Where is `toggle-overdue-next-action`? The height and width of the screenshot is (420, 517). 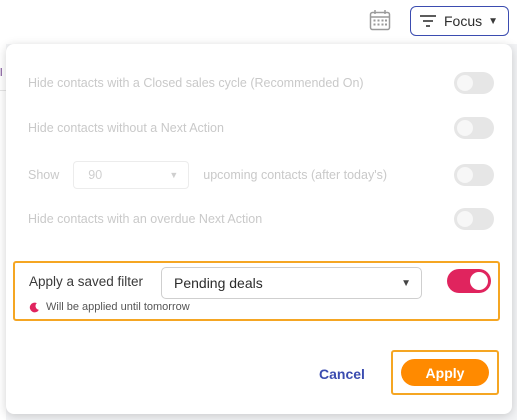
toggle-overdue-next-action is located at coordinates (474, 219).